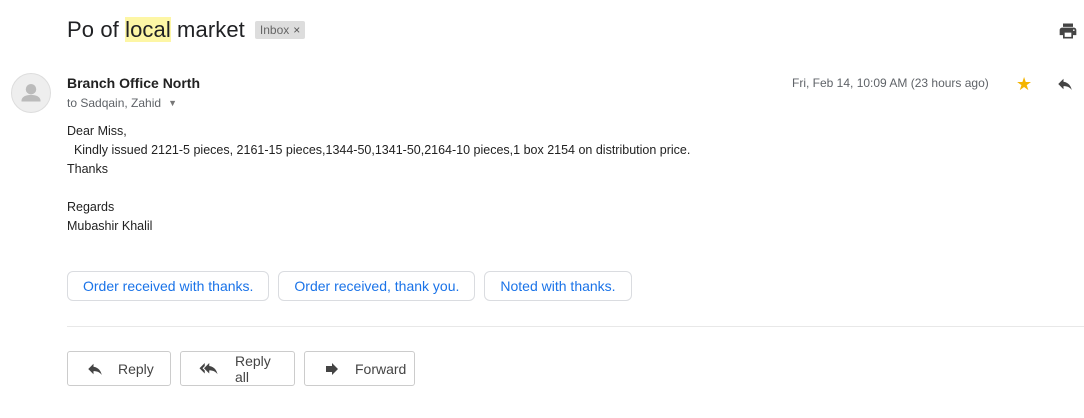  I want to click on recipients-line: to Sadqain, Zahid ▼, so click(122, 103).